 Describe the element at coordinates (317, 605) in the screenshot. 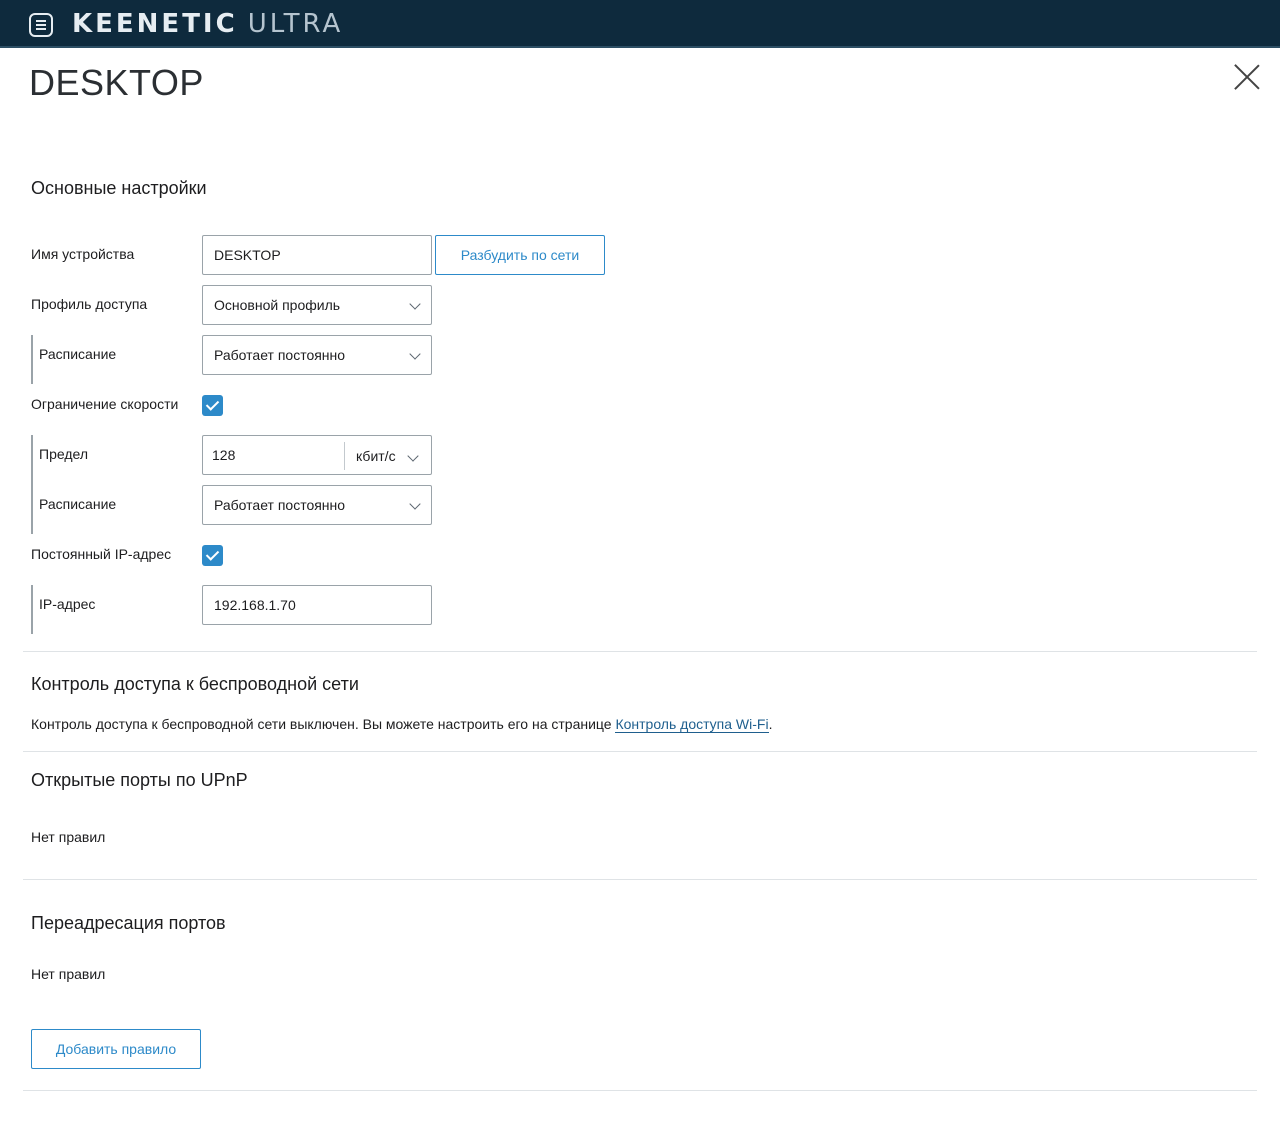

I see `ip-address-input` at that location.